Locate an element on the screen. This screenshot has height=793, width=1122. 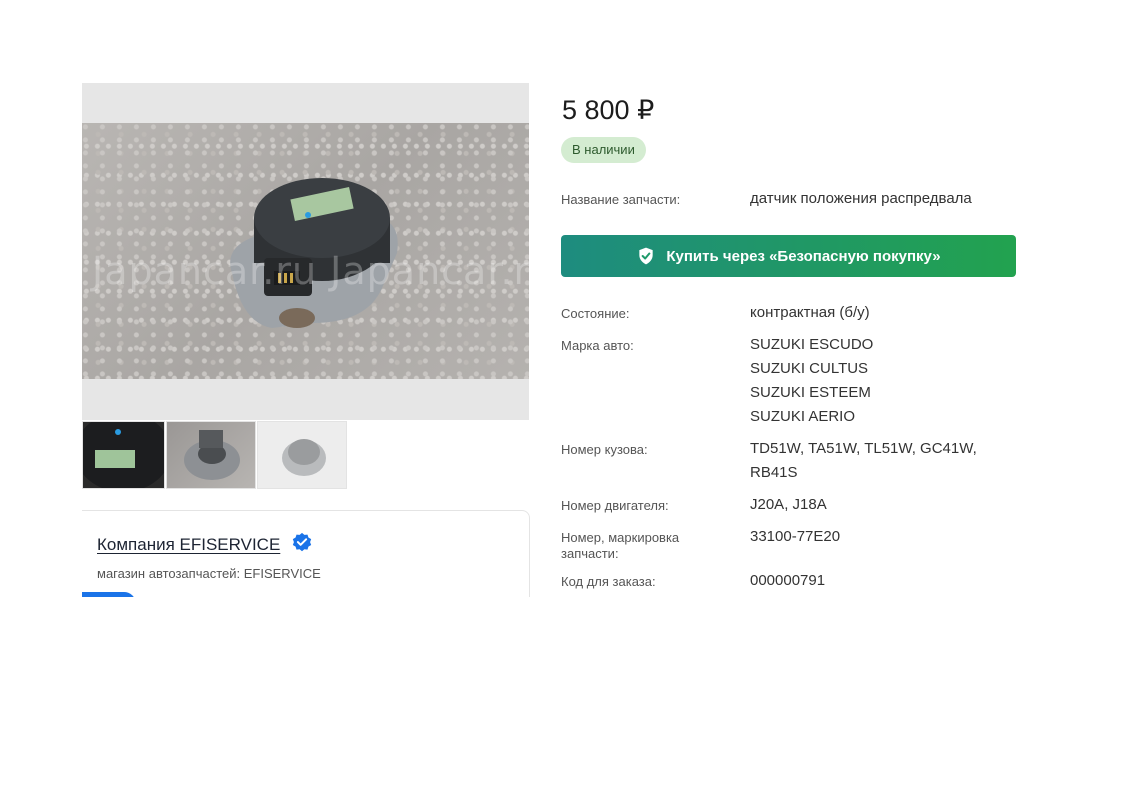
thumbnail-strip is located at coordinates (305, 455).